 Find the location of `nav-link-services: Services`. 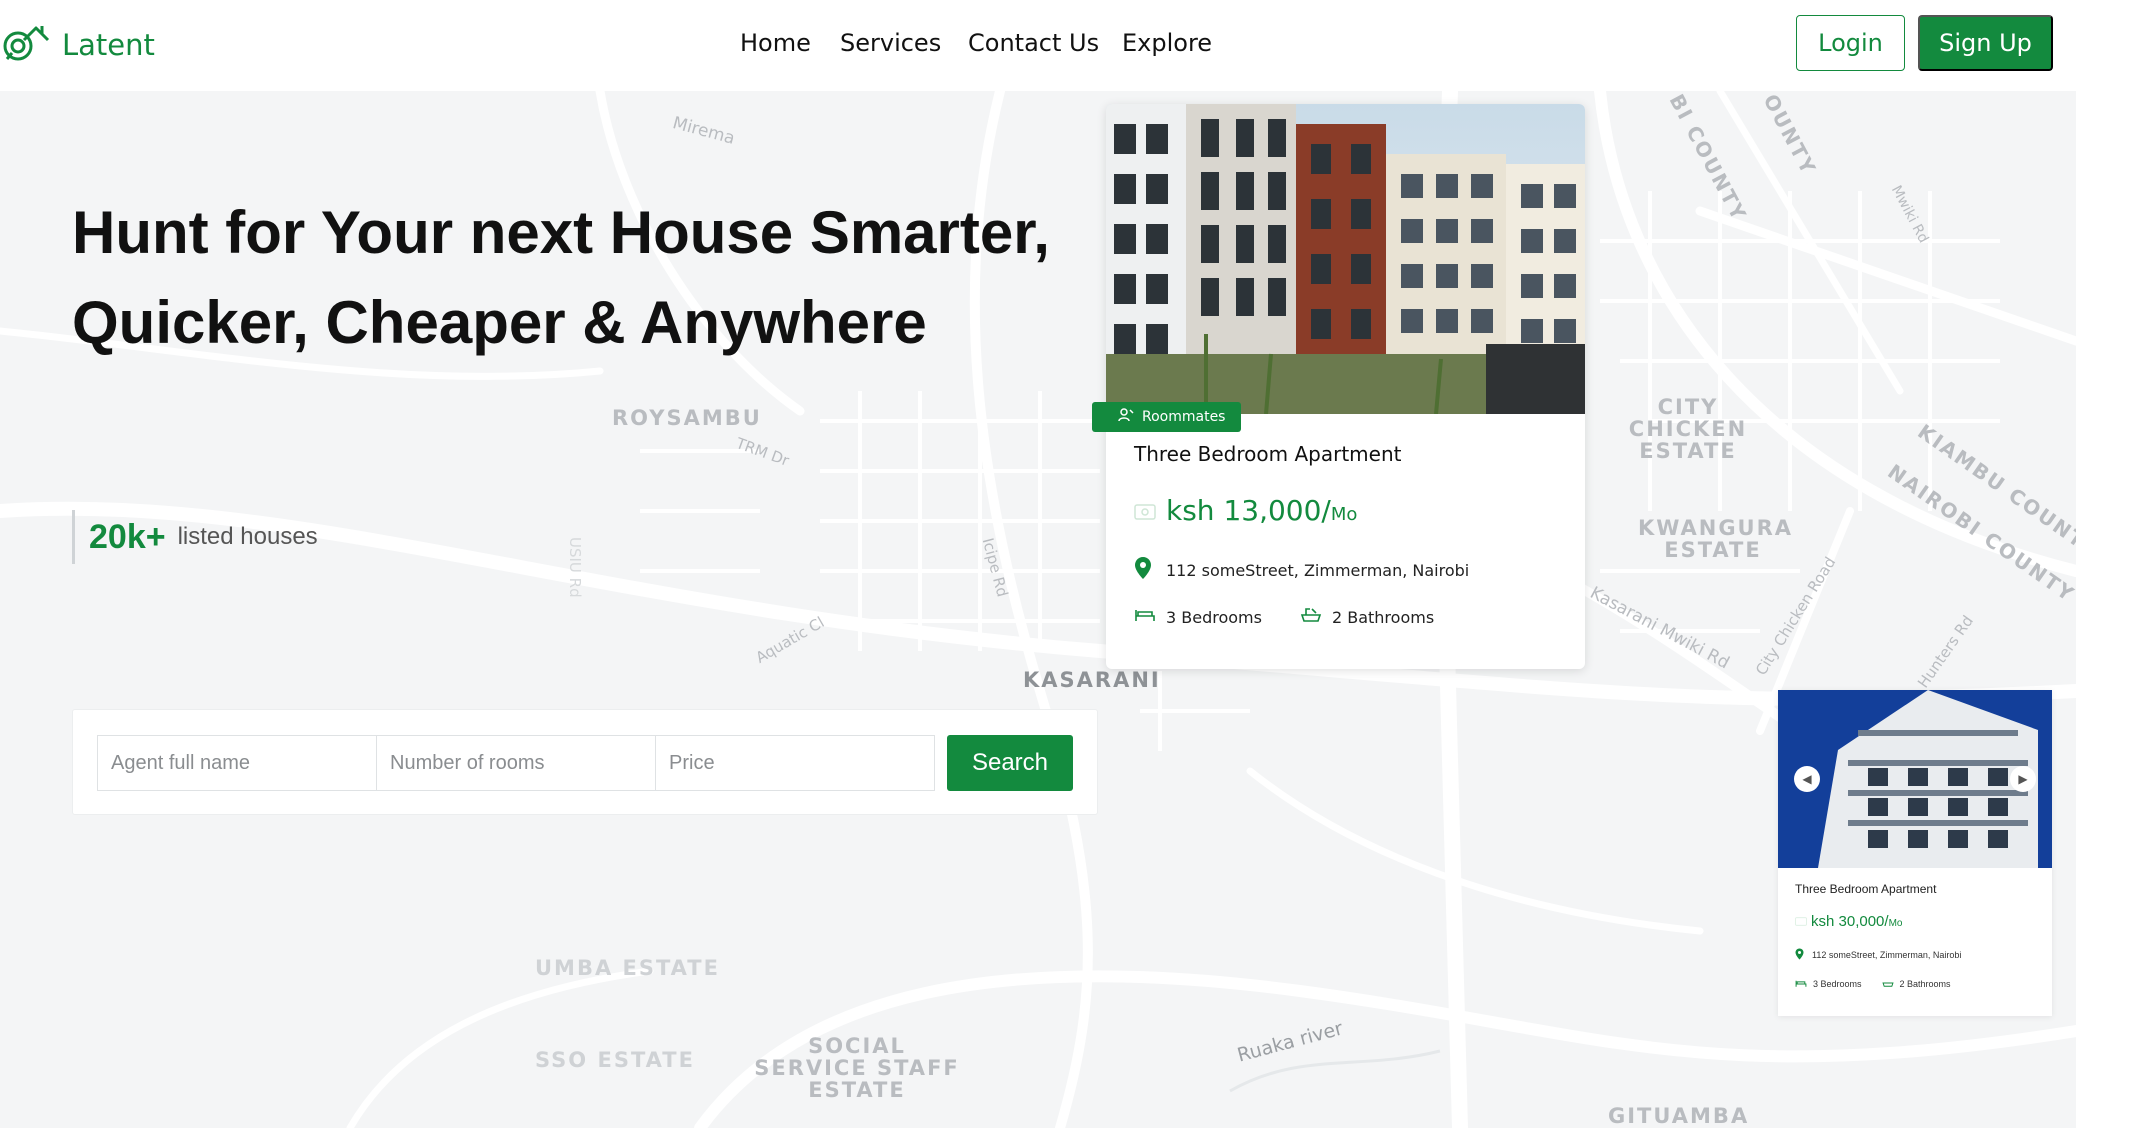

nav-link-services: Services is located at coordinates (890, 43).